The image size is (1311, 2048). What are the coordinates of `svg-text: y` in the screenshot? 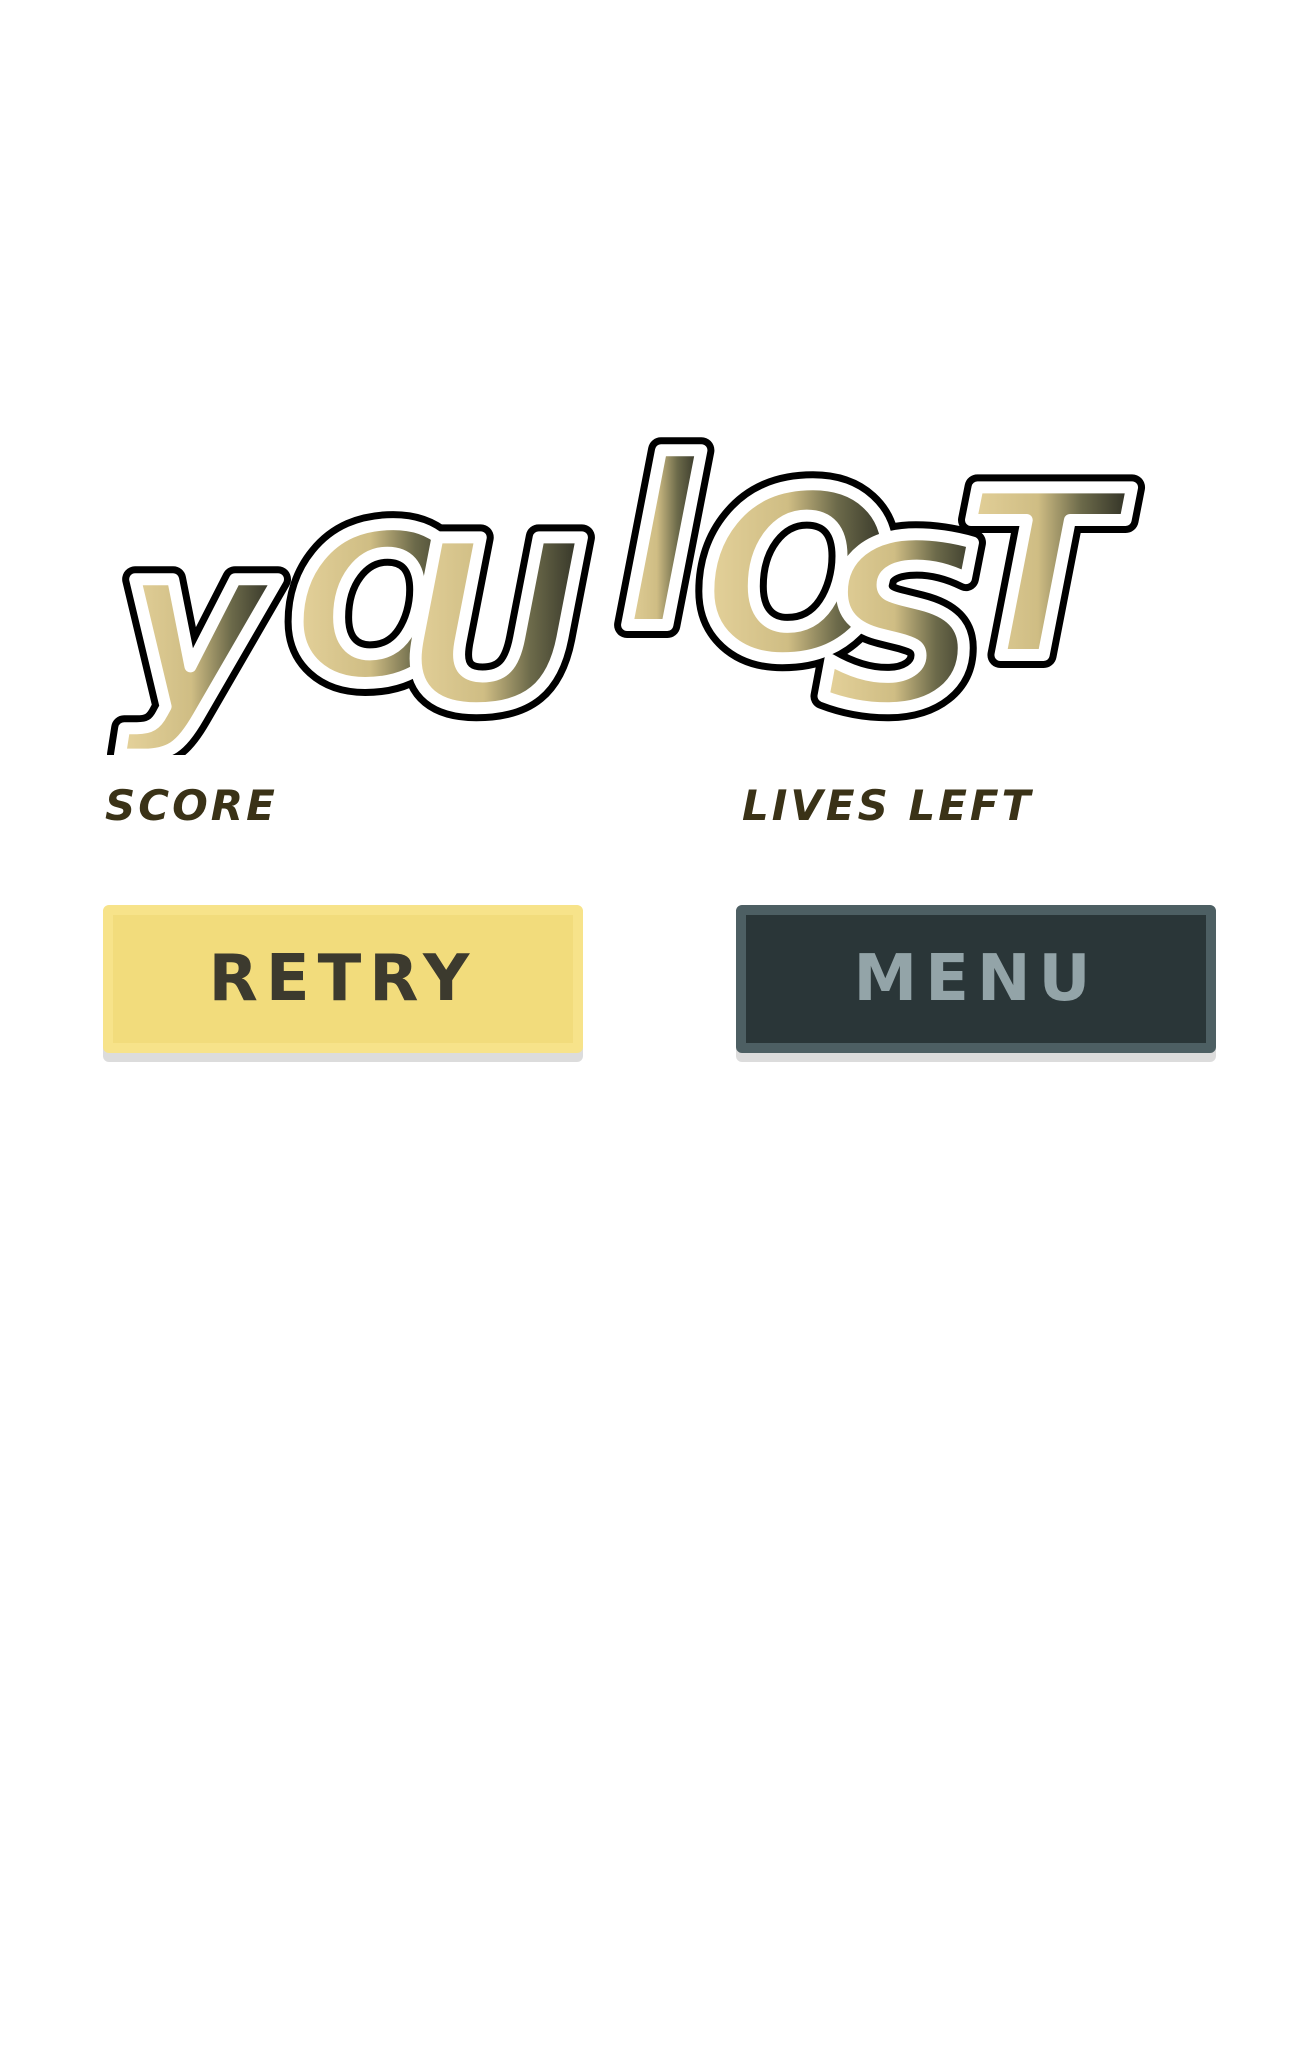 It's located at (199, 624).